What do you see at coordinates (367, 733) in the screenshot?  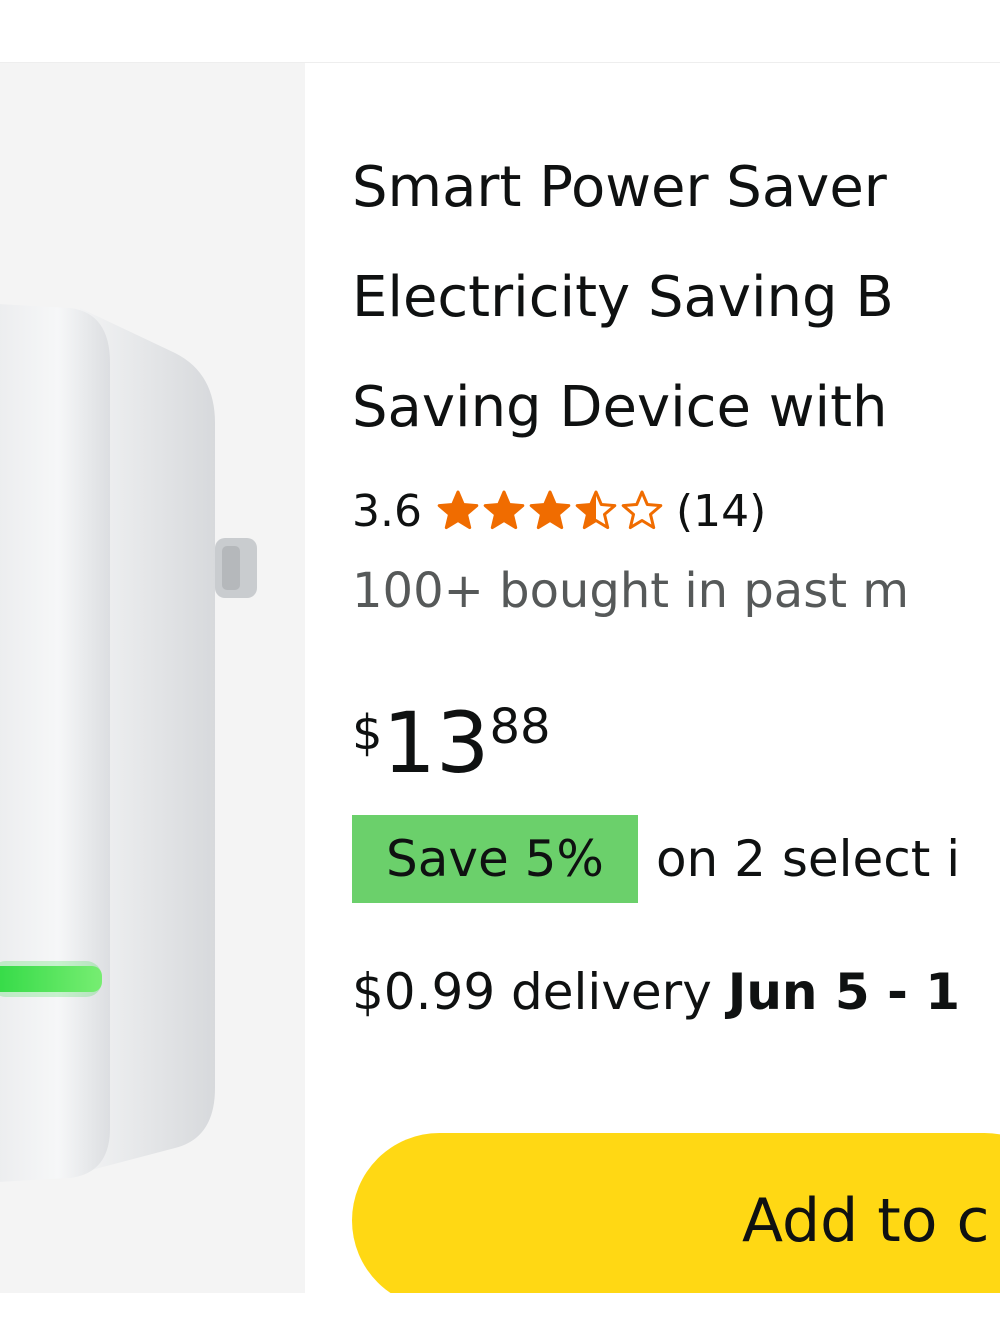 I see `price-symbol: $` at bounding box center [367, 733].